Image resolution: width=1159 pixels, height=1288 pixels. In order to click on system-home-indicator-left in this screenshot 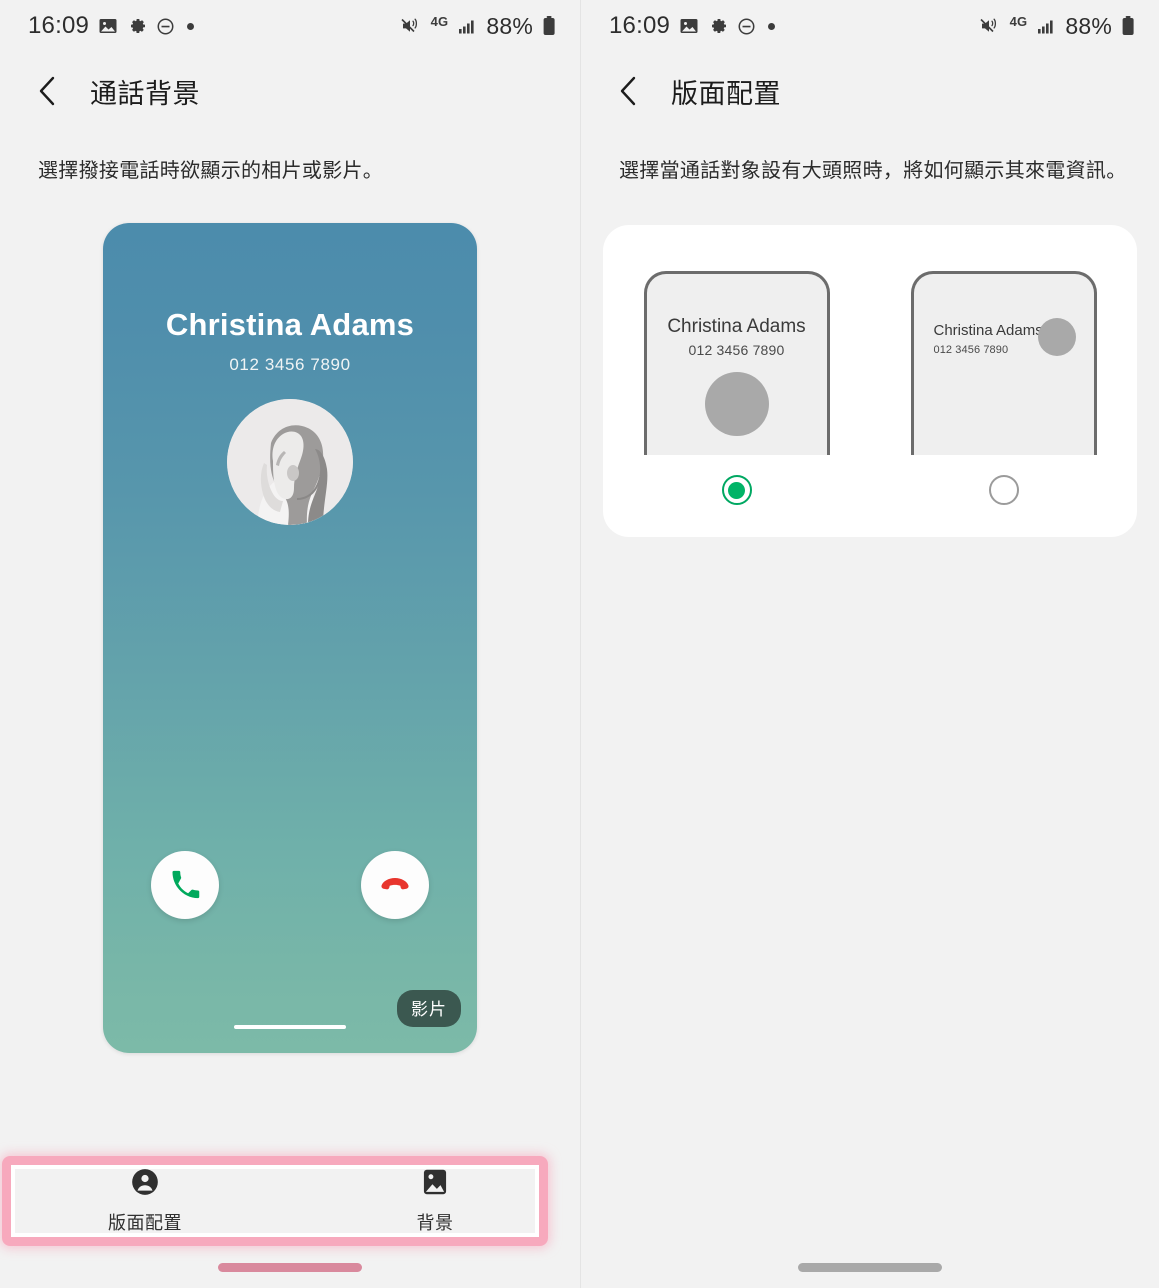, I will do `click(290, 1267)`.